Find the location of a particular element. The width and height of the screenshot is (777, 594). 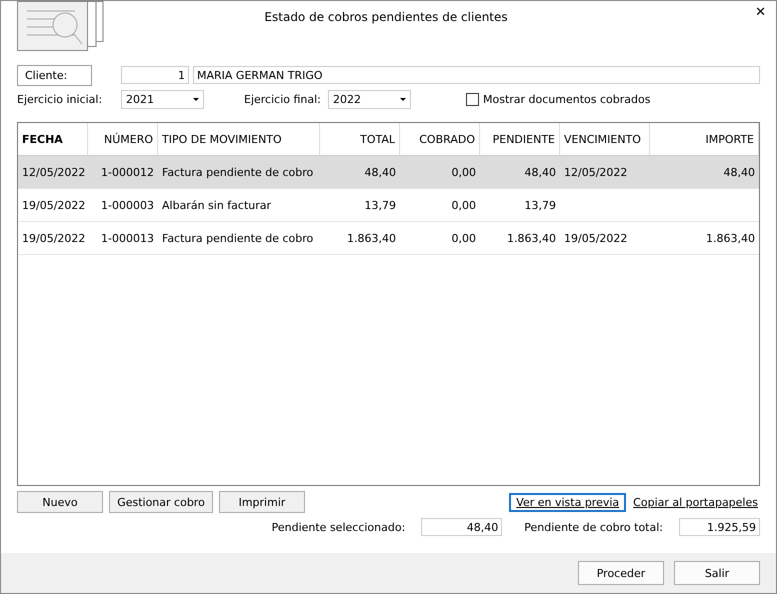

dialog-button: Salir is located at coordinates (717, 573).